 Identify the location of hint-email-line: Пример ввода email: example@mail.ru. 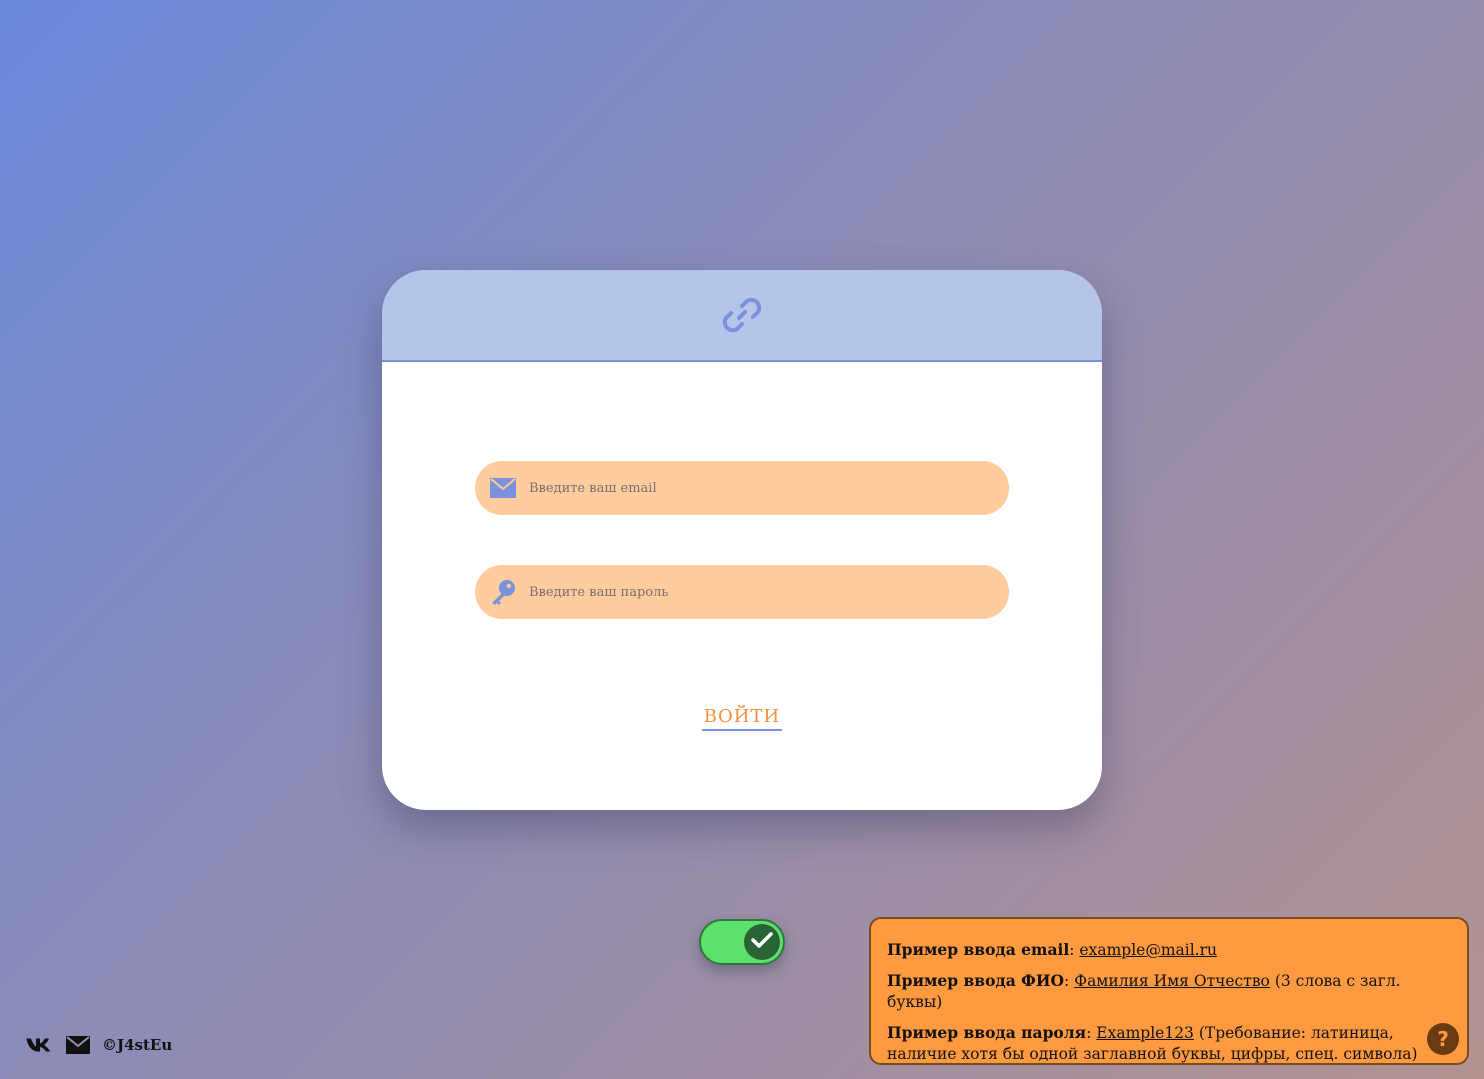
(1052, 949).